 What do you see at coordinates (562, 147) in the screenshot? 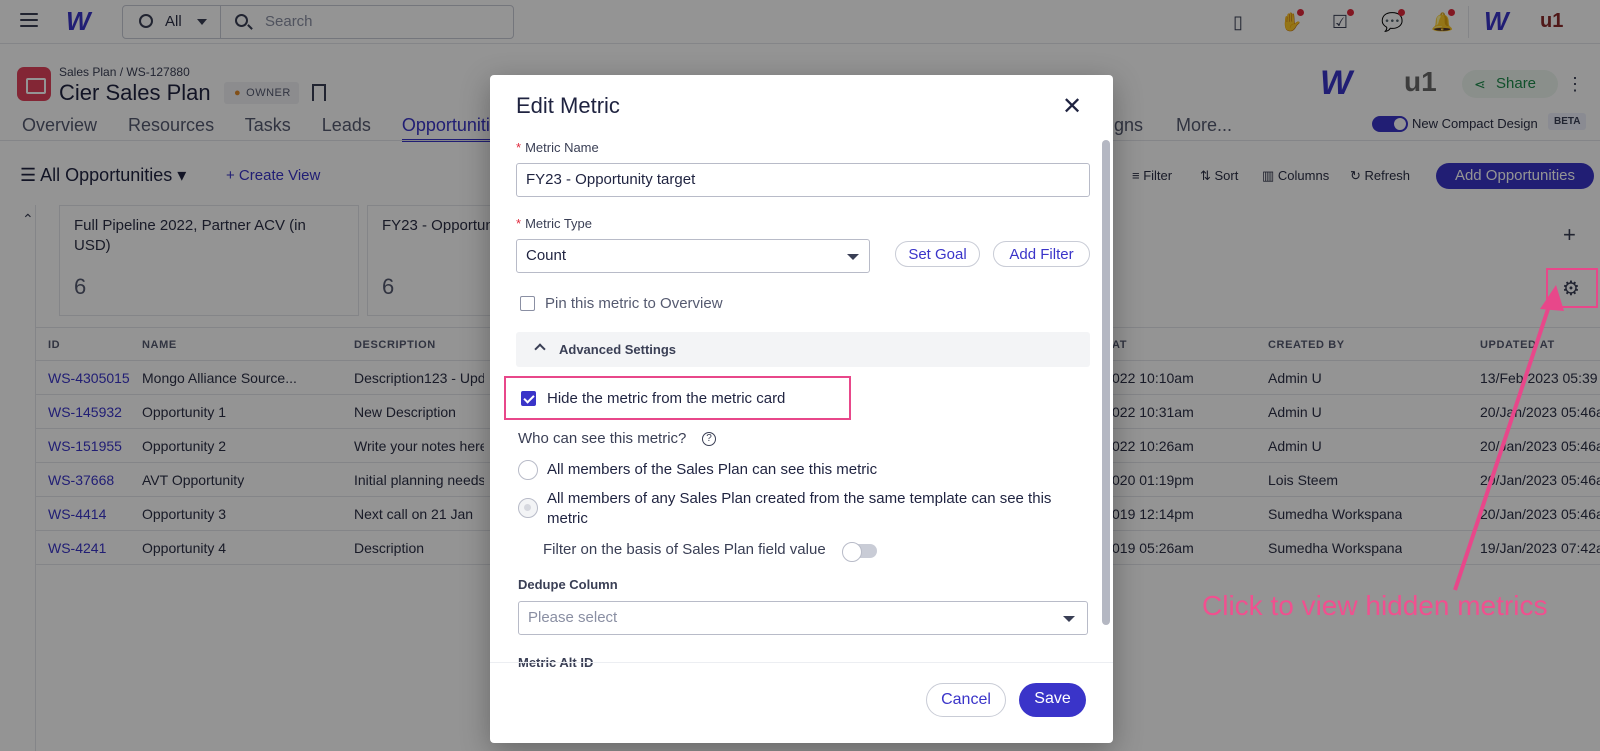
I see `metric-name-label-text: Metric Name` at bounding box center [562, 147].